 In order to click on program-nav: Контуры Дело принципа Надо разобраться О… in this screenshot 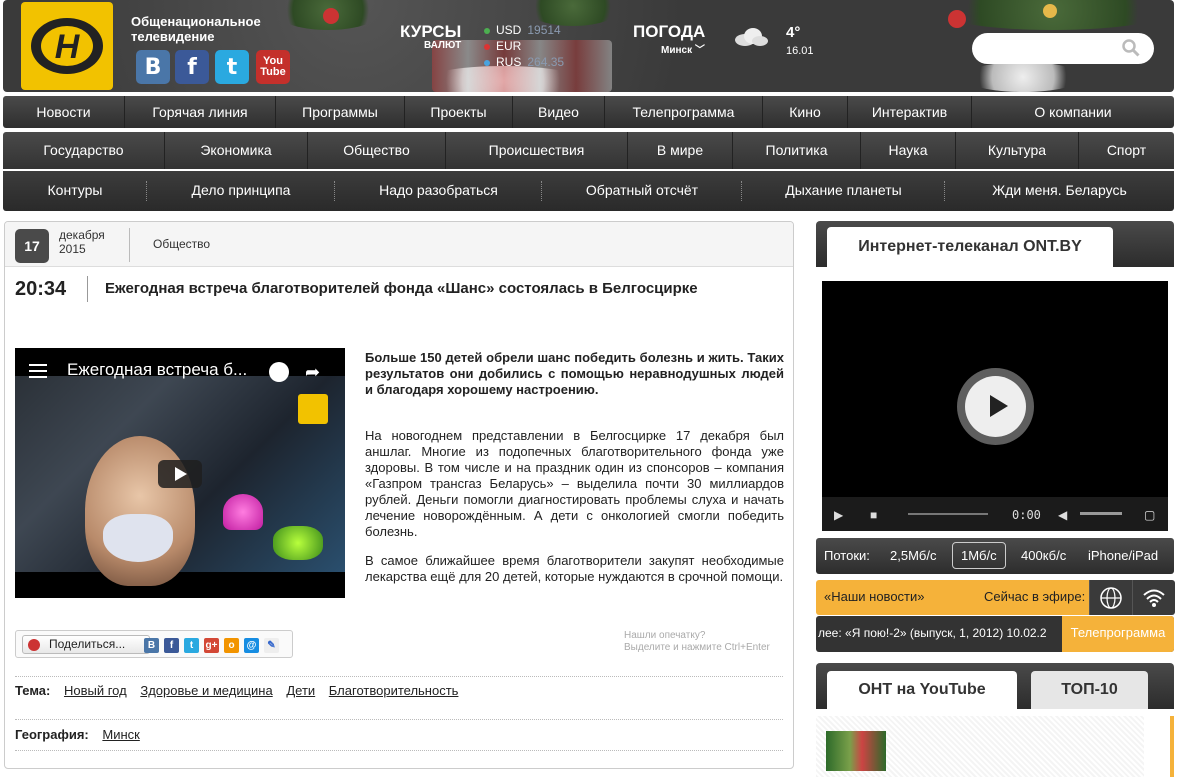, I will do `click(588, 191)`.